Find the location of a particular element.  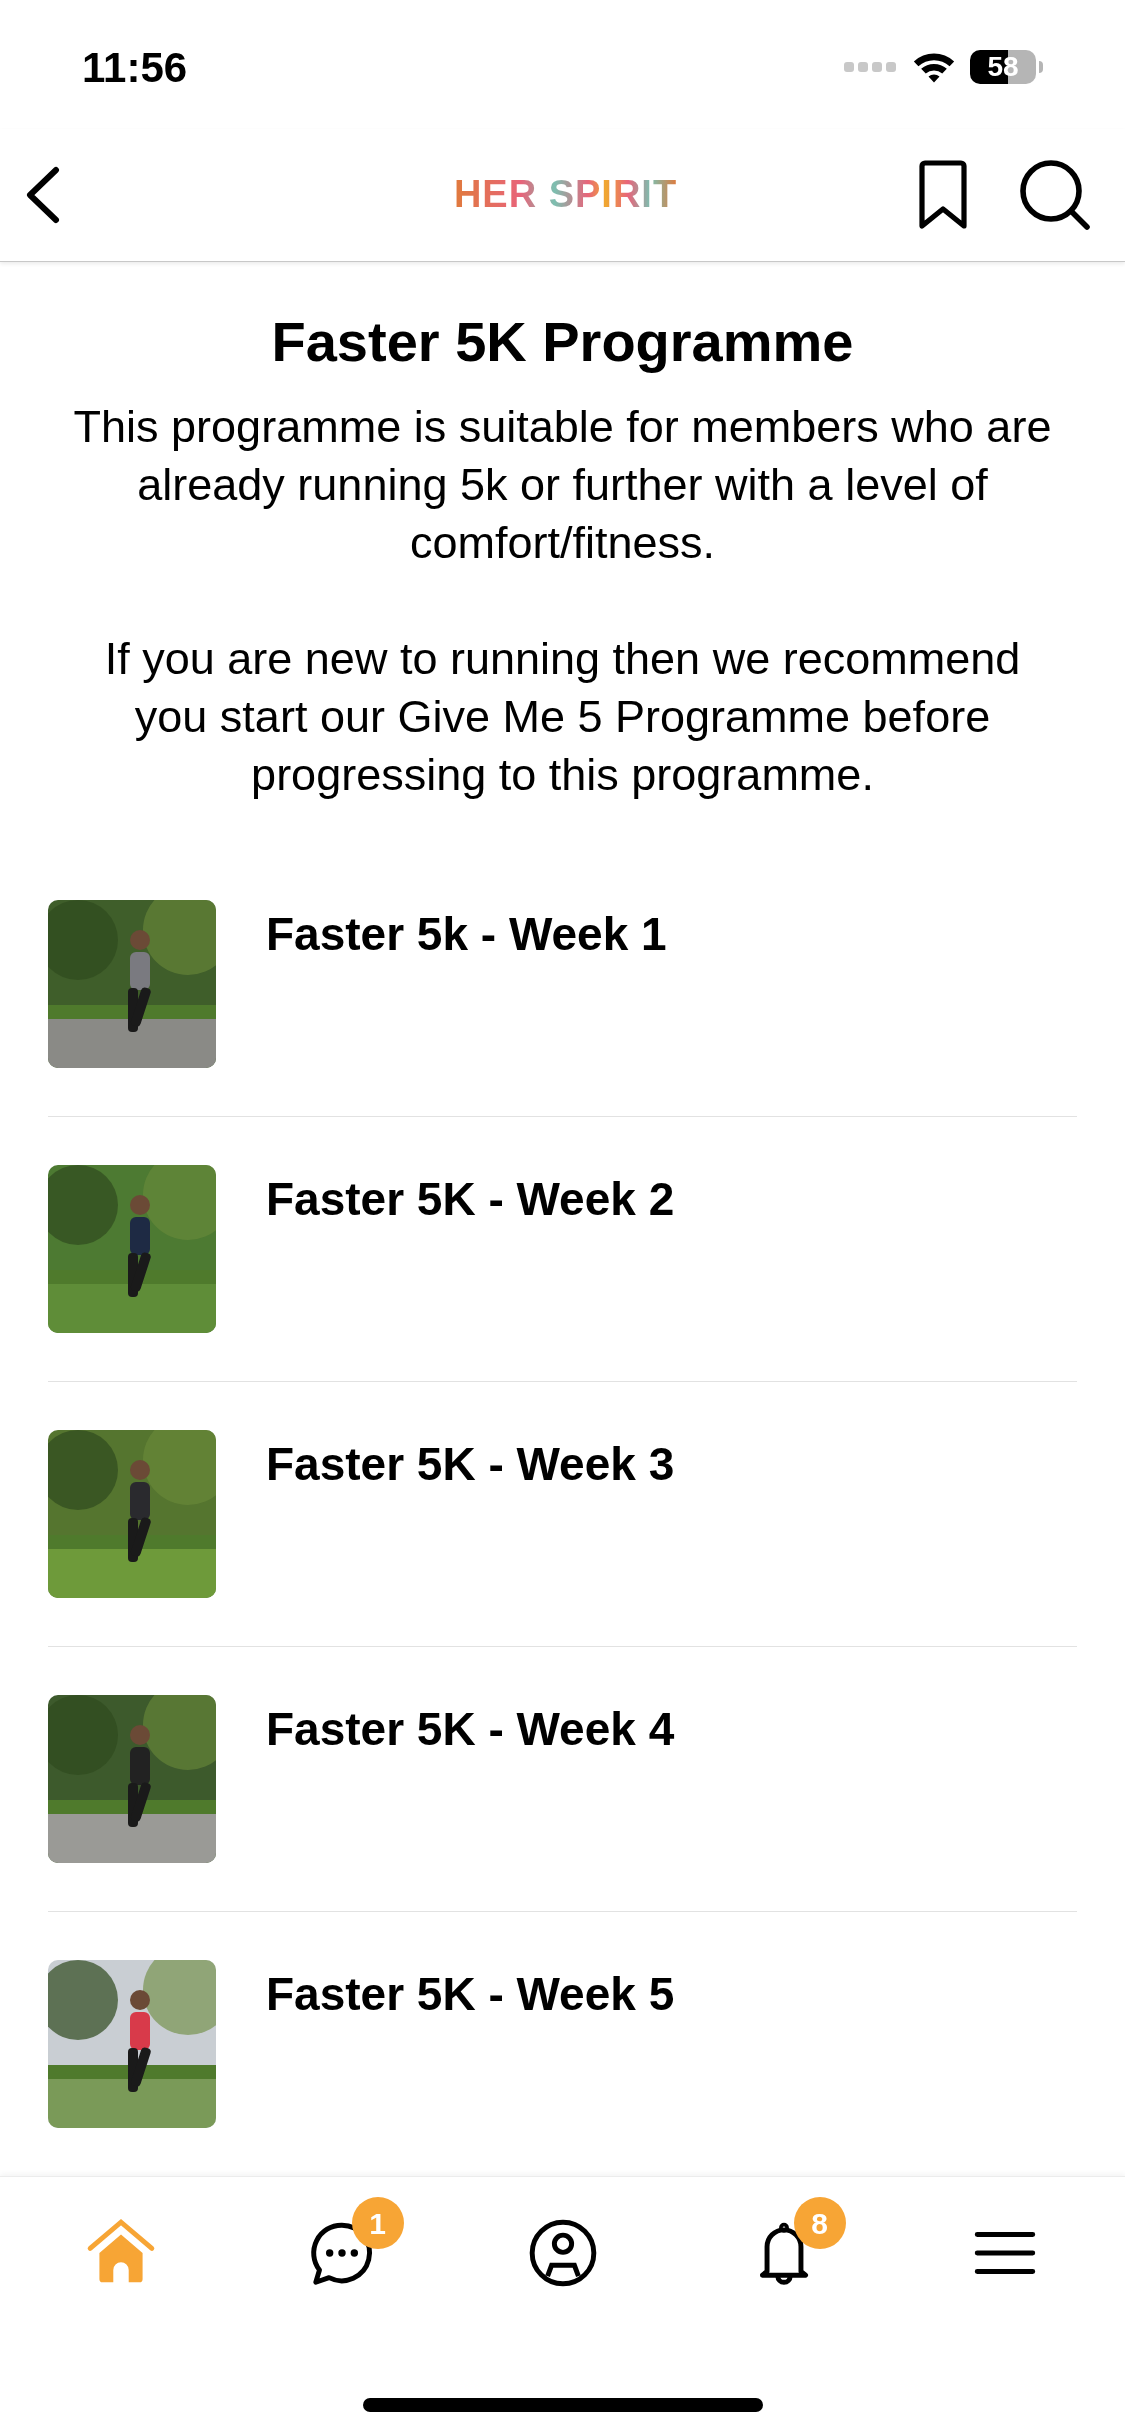

signal-icon is located at coordinates (871, 67).